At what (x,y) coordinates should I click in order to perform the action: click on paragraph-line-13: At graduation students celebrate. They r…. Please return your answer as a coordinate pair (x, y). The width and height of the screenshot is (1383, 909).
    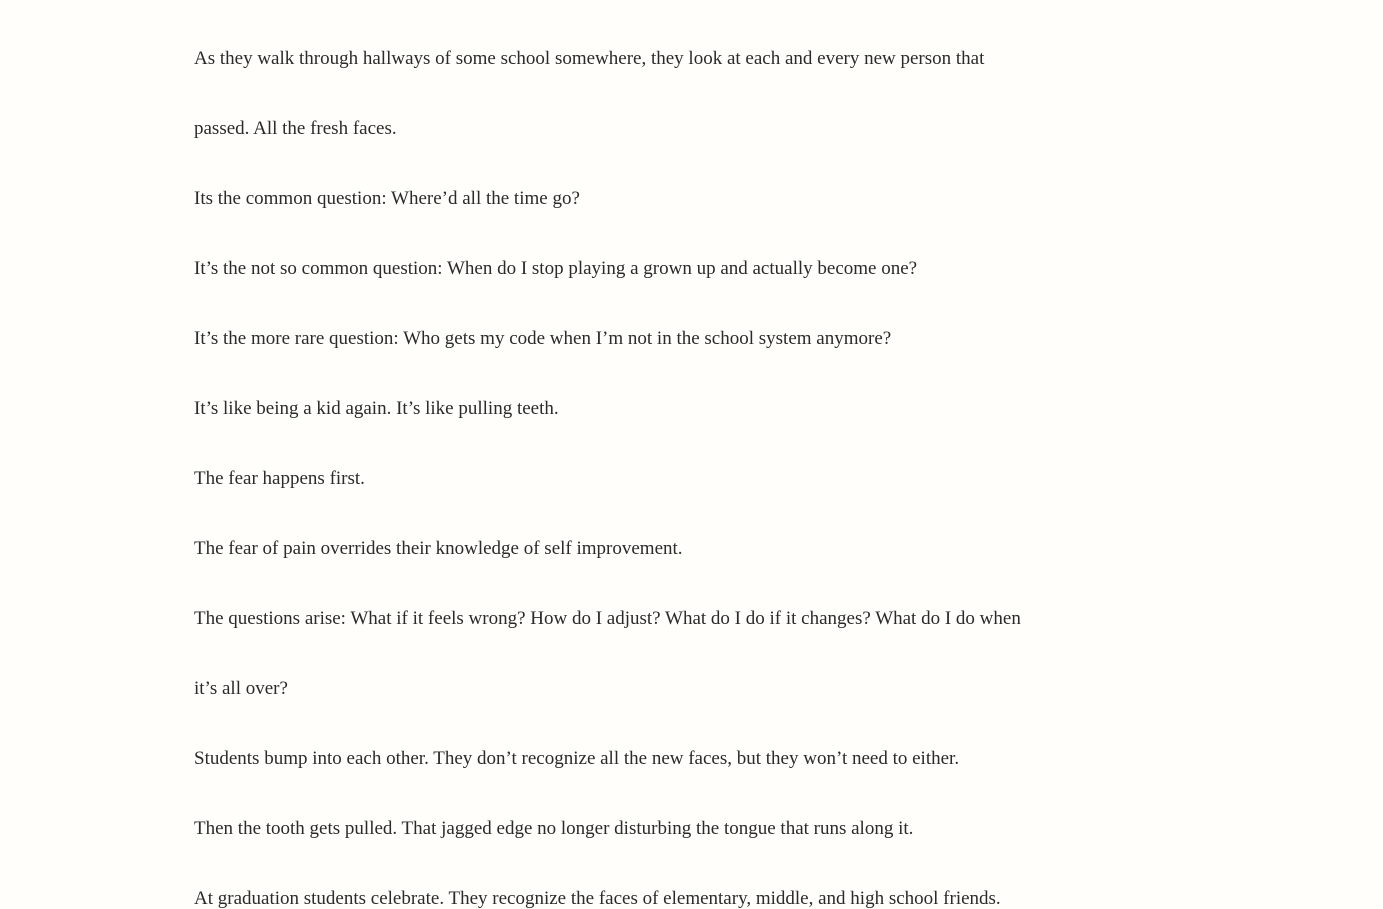
    Looking at the image, I should click on (597, 898).